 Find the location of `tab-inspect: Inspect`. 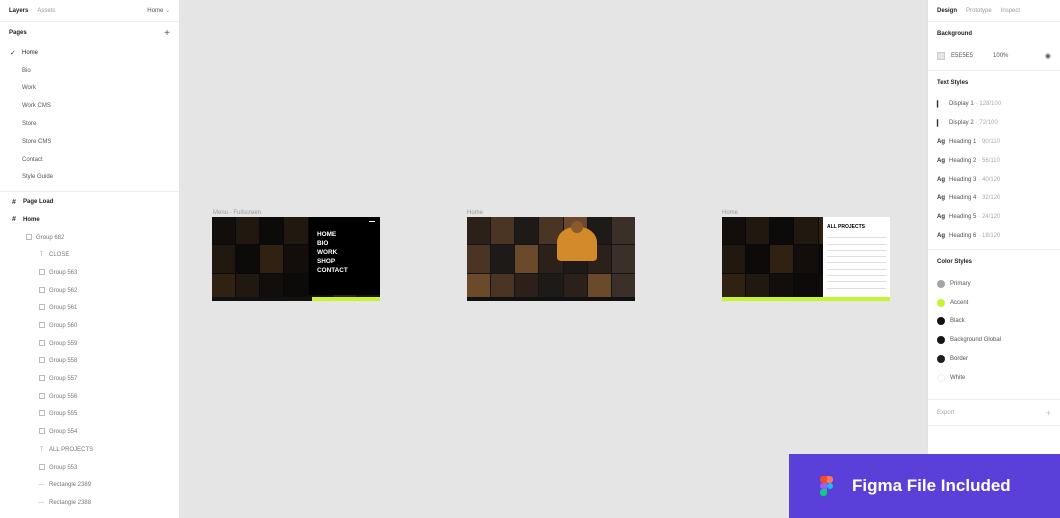

tab-inspect: Inspect is located at coordinates (1010, 11).